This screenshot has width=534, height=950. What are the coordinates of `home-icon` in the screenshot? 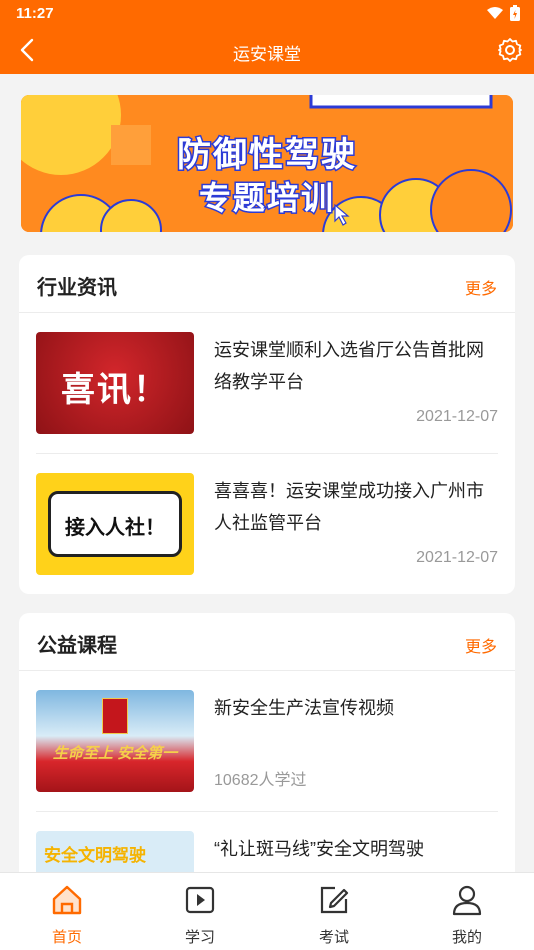 It's located at (67, 900).